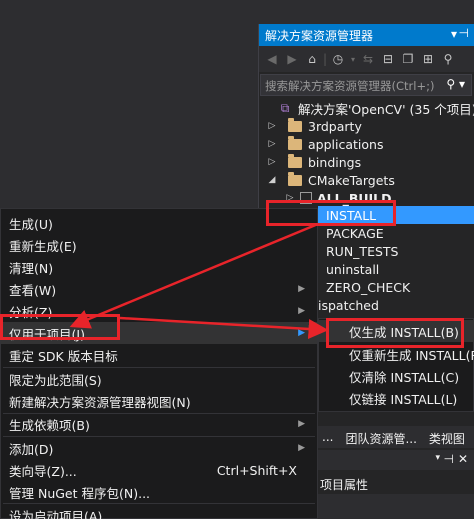 The width and height of the screenshot is (474, 519). I want to click on folder-node: ▷ bindings, so click(313, 162).